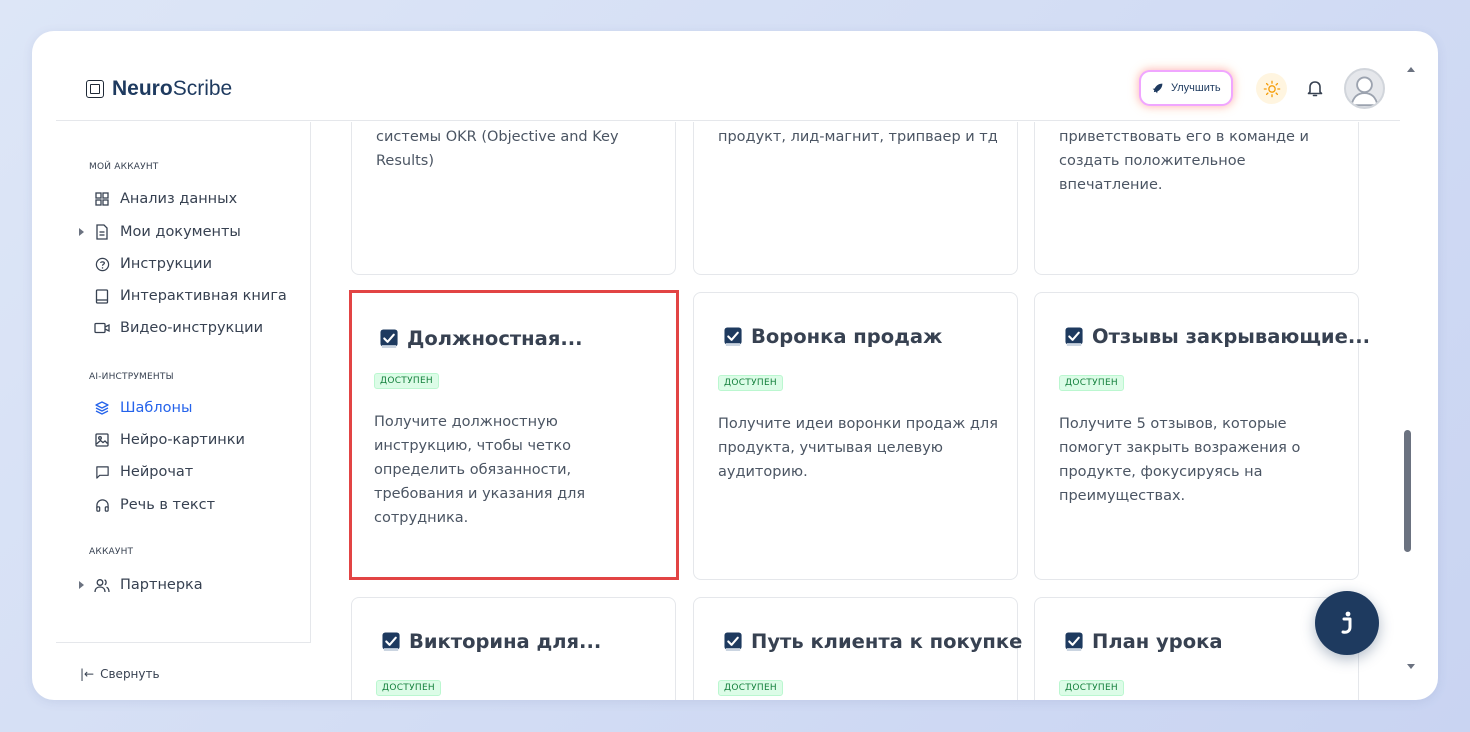 This screenshot has height=732, width=1470. I want to click on logo-icon, so click(95, 89).